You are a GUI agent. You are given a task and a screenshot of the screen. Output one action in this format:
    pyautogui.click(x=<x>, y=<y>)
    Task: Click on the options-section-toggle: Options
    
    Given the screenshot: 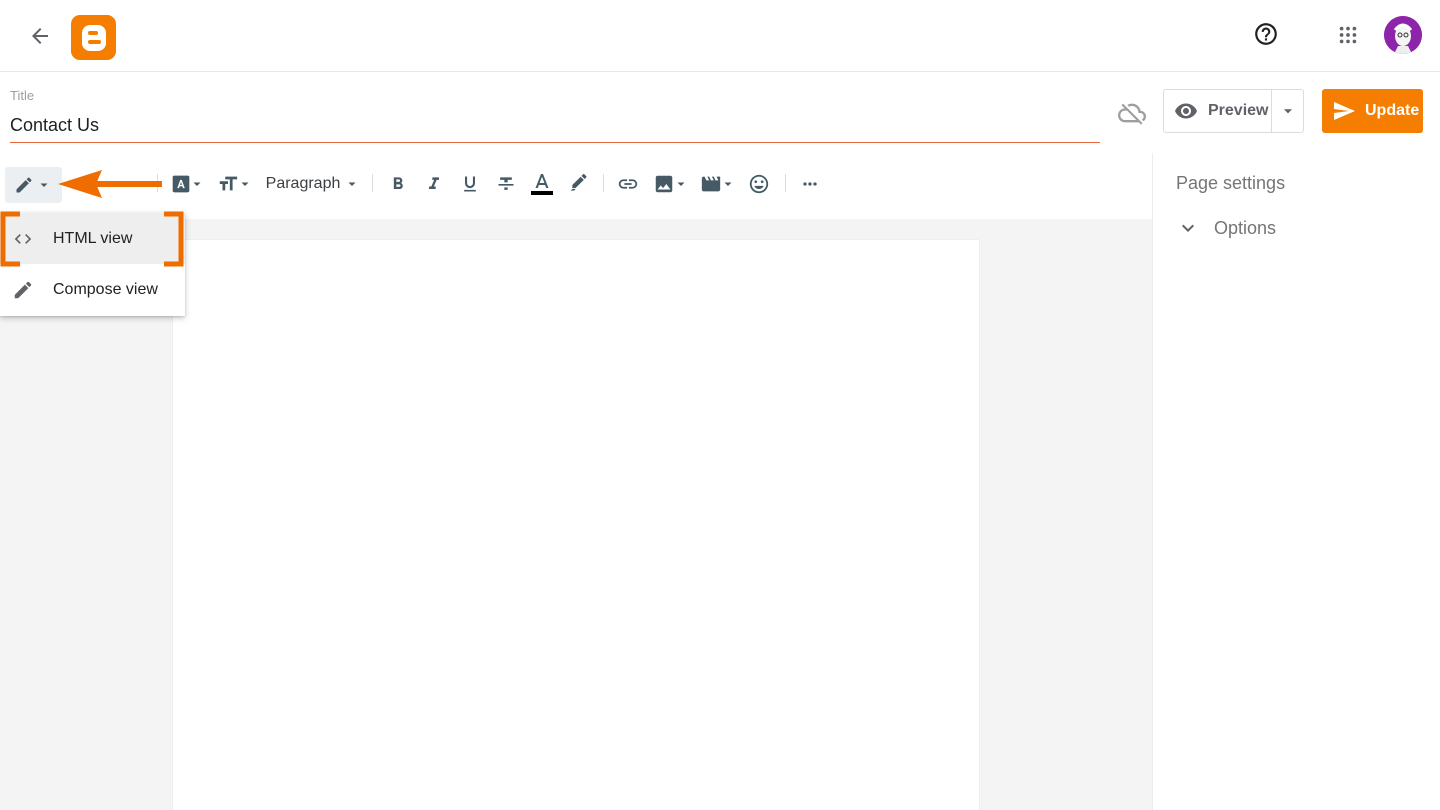 What is the action you would take?
    pyautogui.click(x=1226, y=228)
    